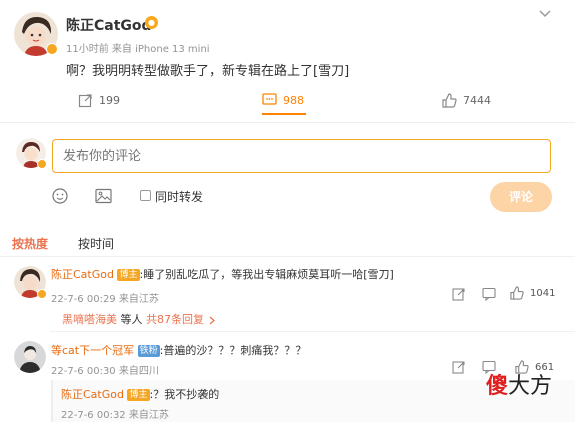  I want to click on reply-author: 陈正CatGod, so click(92, 394).